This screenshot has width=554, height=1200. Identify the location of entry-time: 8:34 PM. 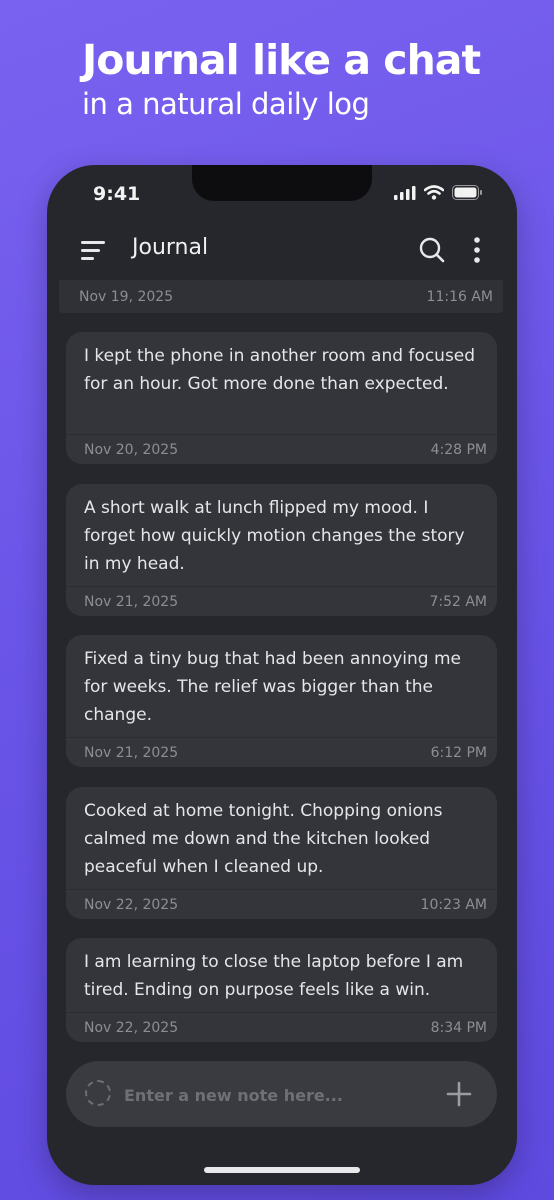
(458, 1027).